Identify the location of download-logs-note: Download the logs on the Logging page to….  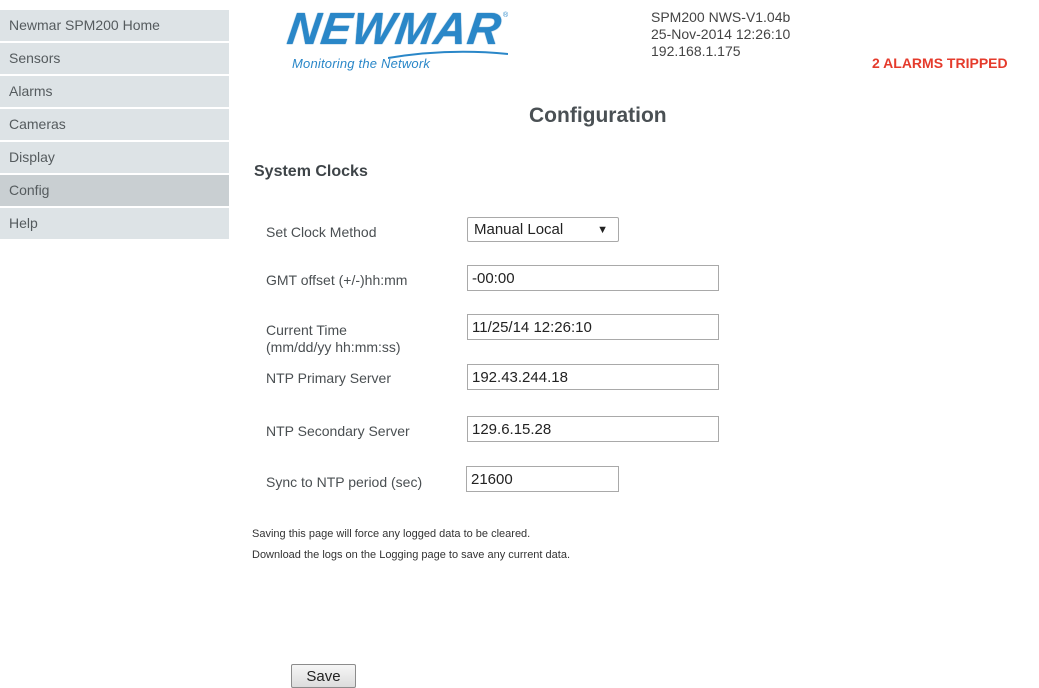
(411, 555).